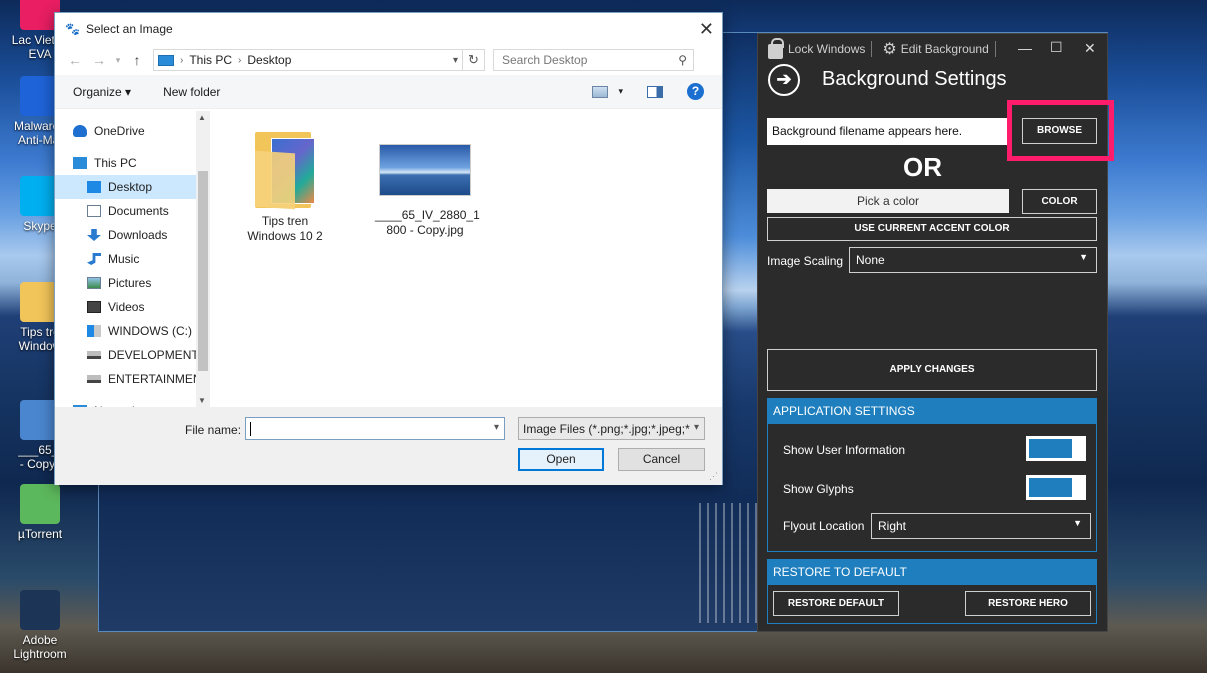 The width and height of the screenshot is (1207, 673). Describe the element at coordinates (474, 60) in the screenshot. I see `refresh-icon: ↻` at that location.